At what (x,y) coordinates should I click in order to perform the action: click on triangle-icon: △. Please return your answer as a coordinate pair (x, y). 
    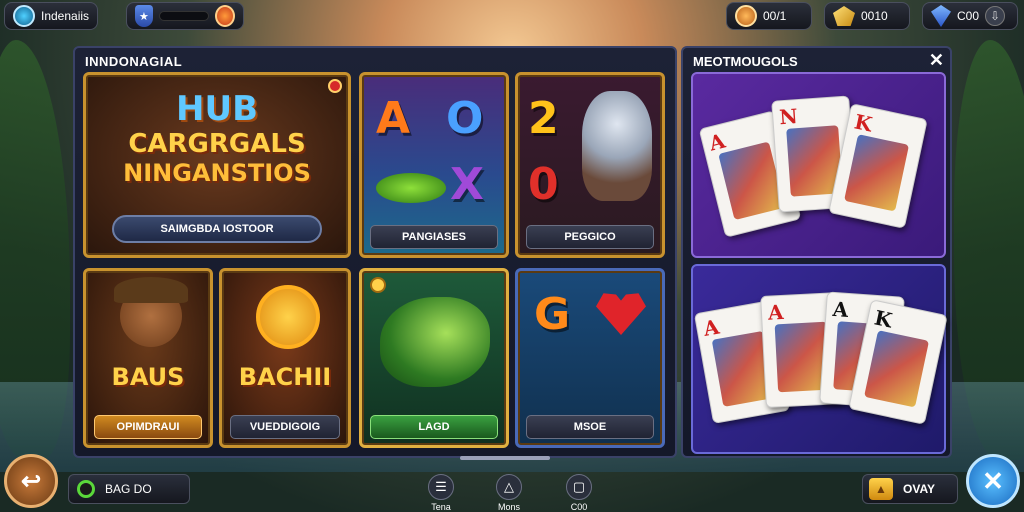
    Looking at the image, I should click on (509, 487).